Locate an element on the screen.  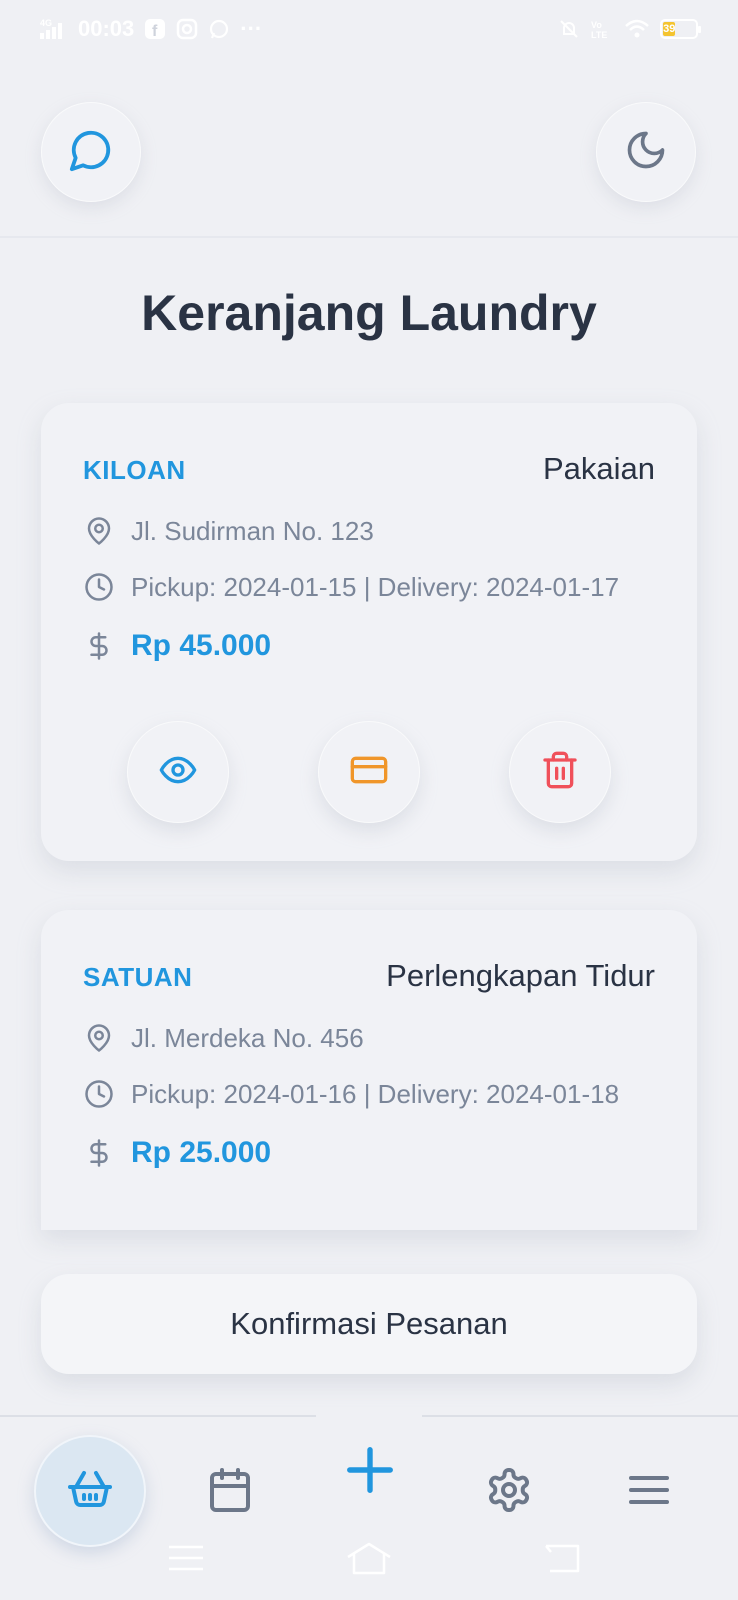
credit-card-icon is located at coordinates (369, 772).